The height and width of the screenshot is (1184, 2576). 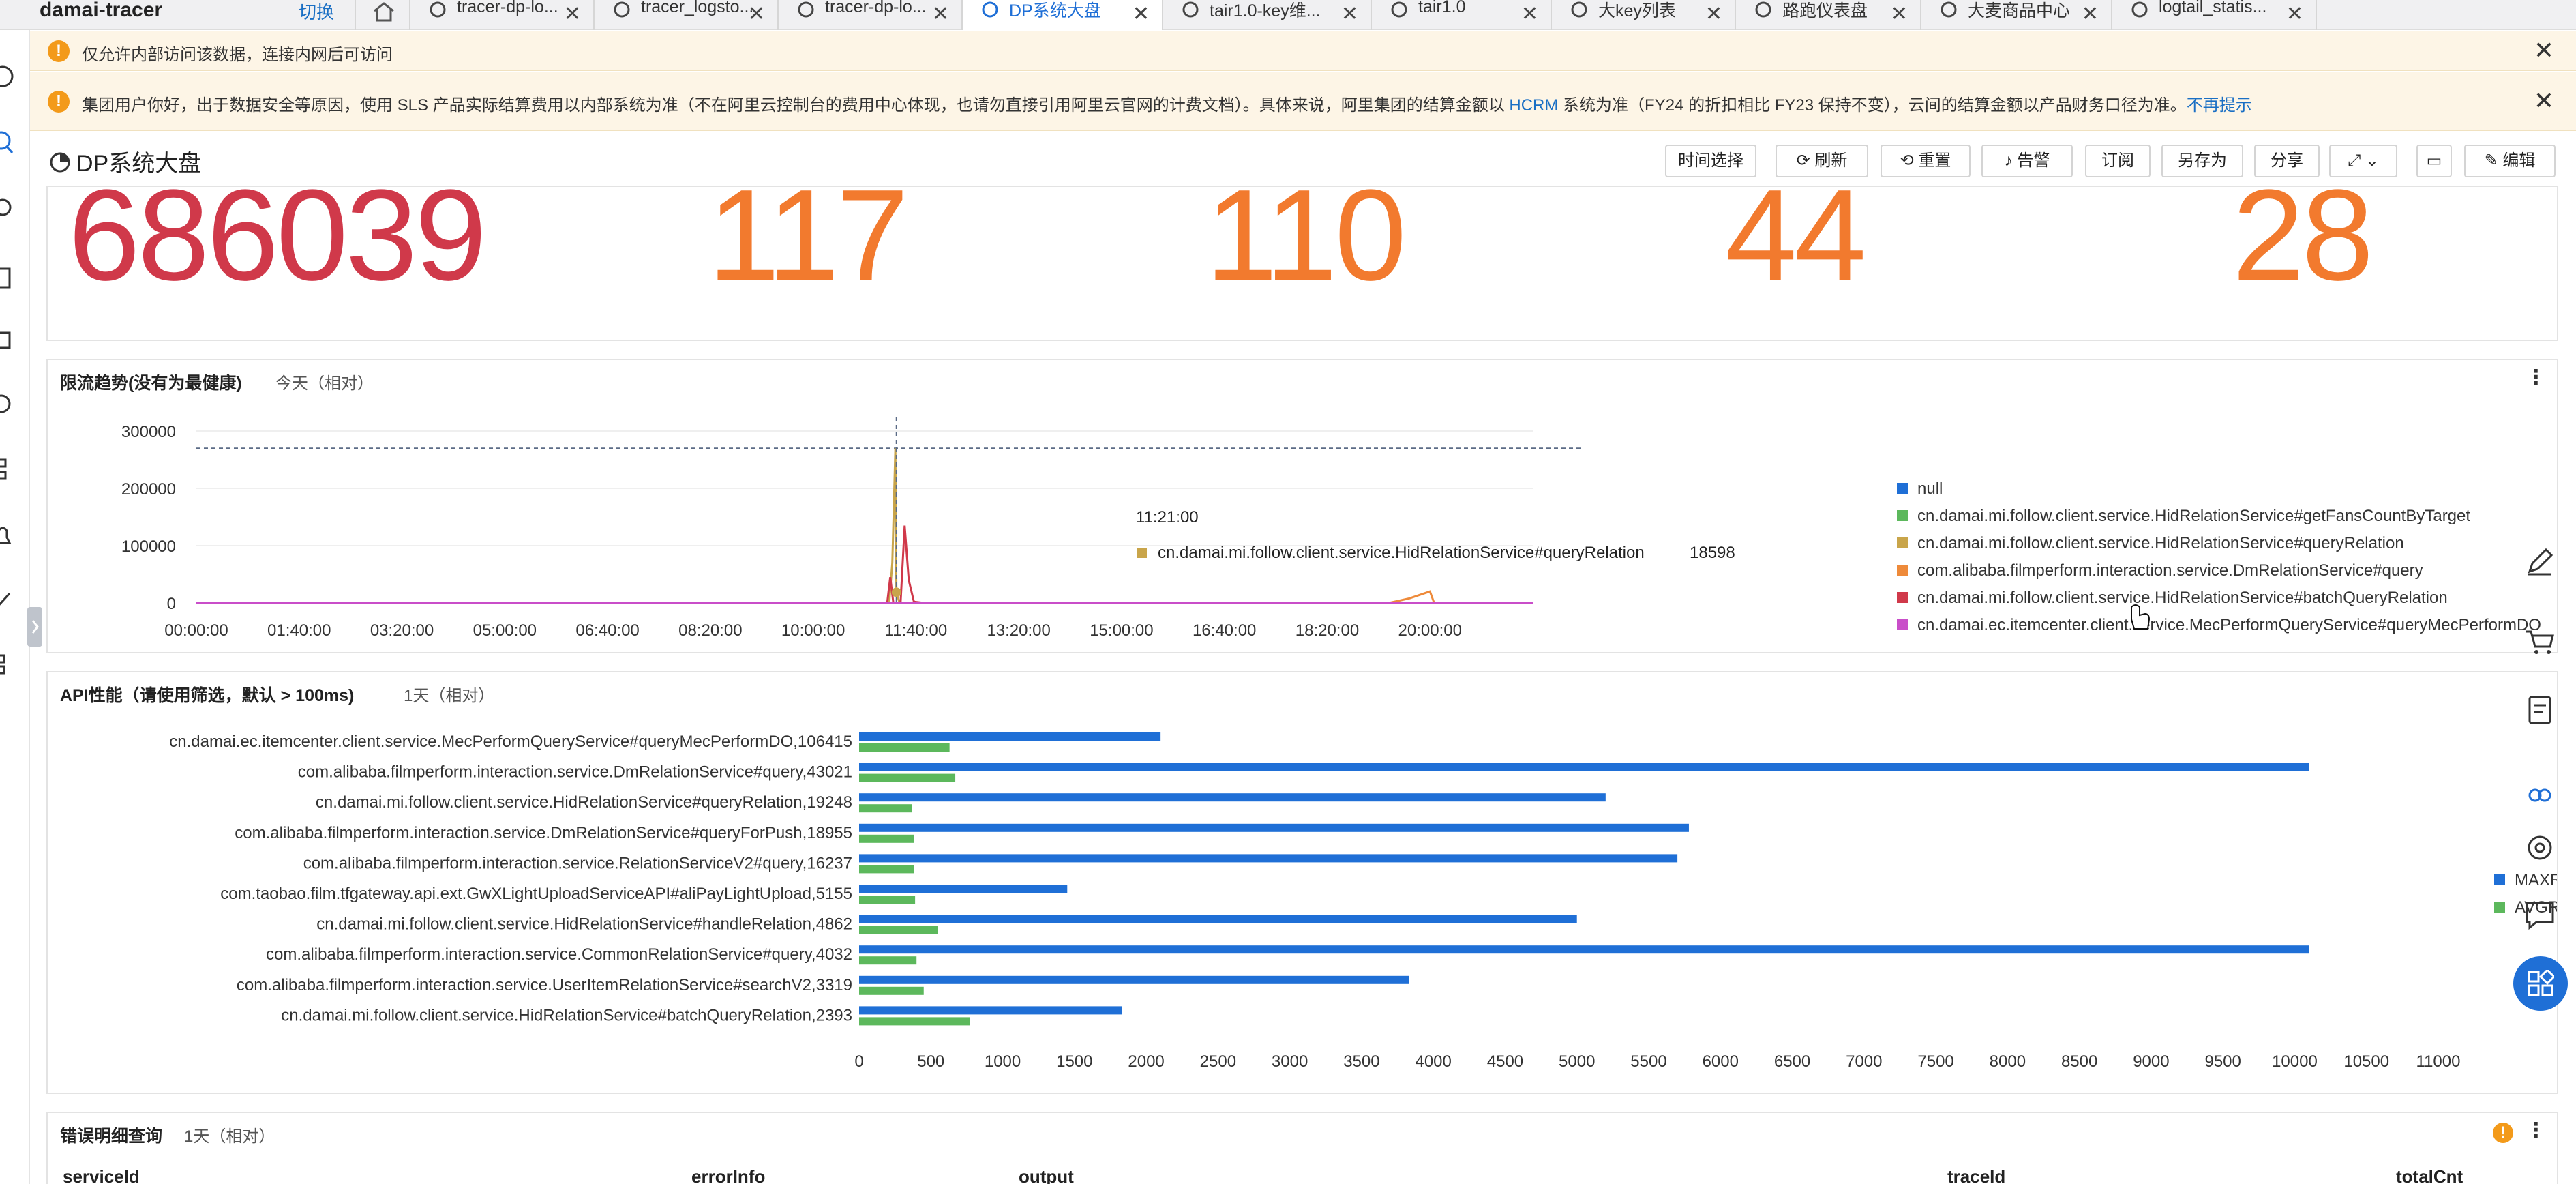 What do you see at coordinates (2540, 561) in the screenshot?
I see `pencil-icon` at bounding box center [2540, 561].